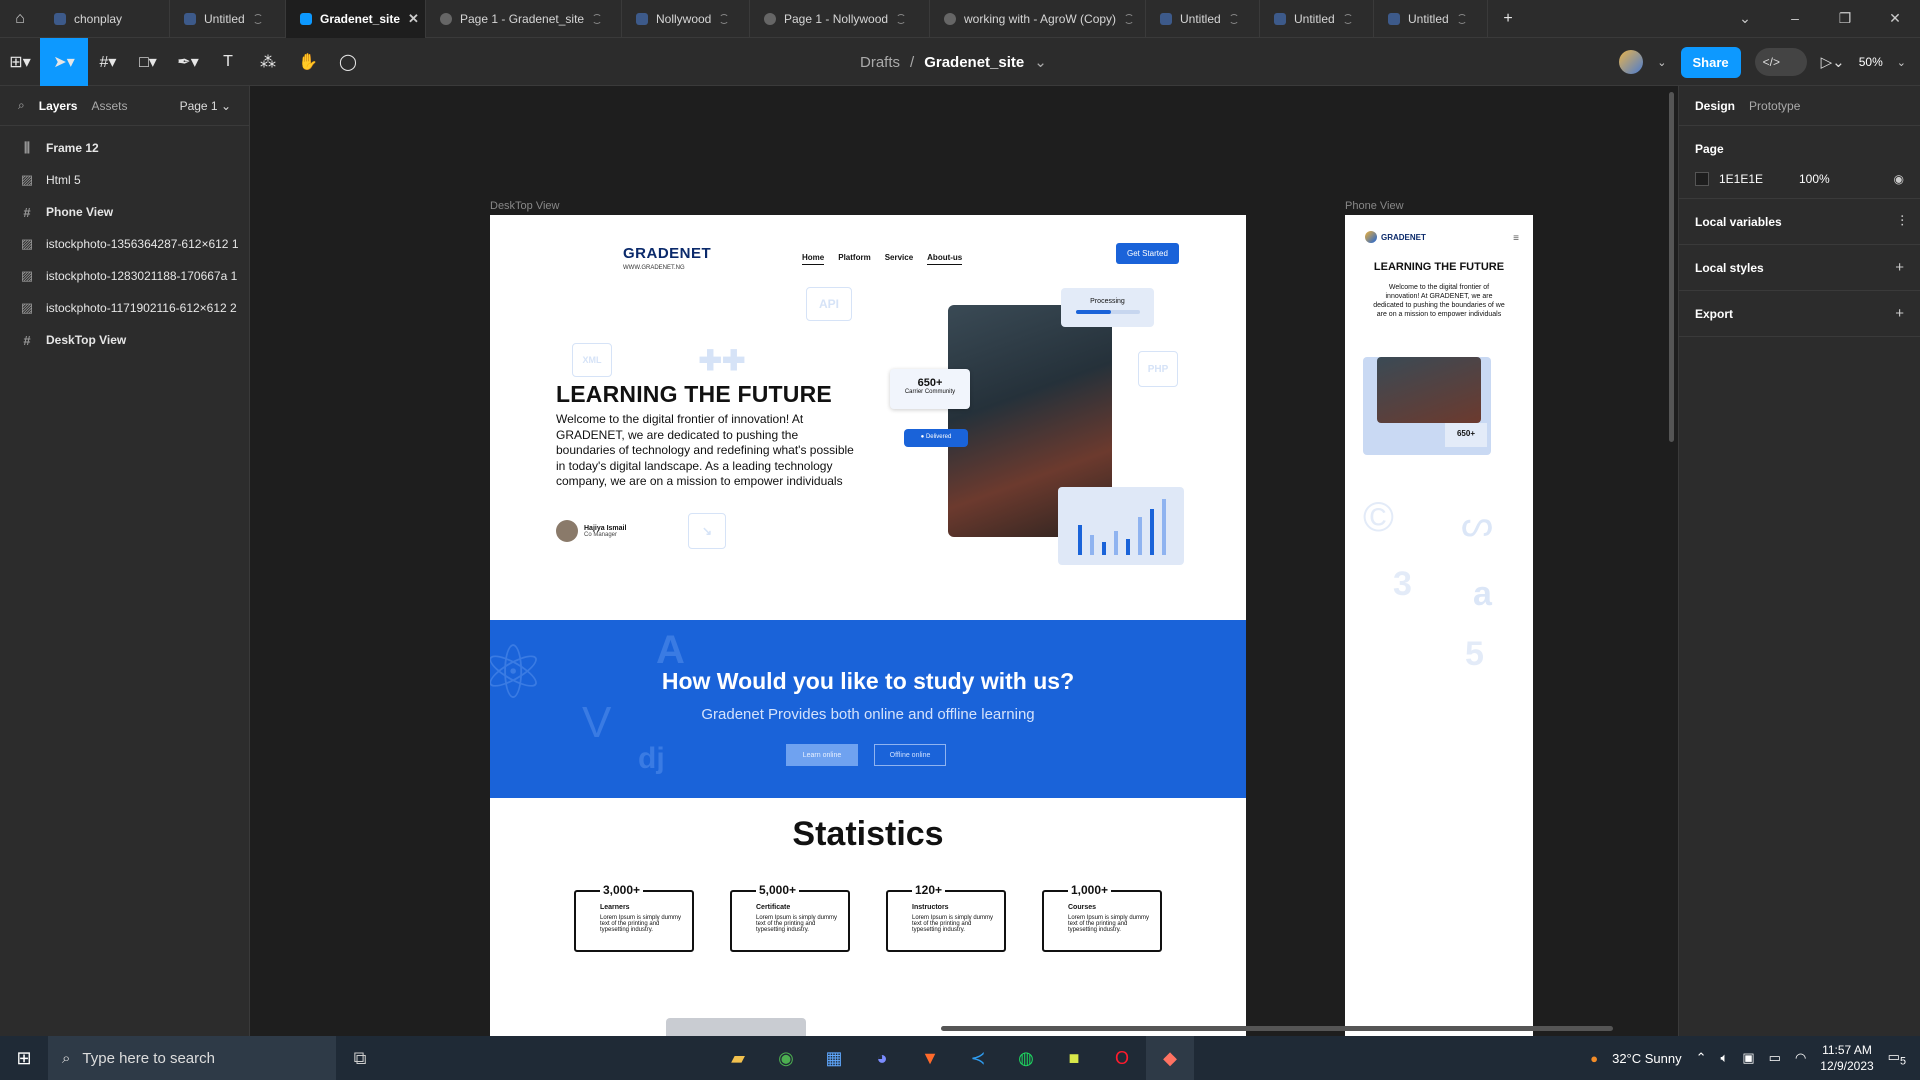 The width and height of the screenshot is (1920, 1080). Describe the element at coordinates (1710, 62) in the screenshot. I see `share-button: Share` at that location.